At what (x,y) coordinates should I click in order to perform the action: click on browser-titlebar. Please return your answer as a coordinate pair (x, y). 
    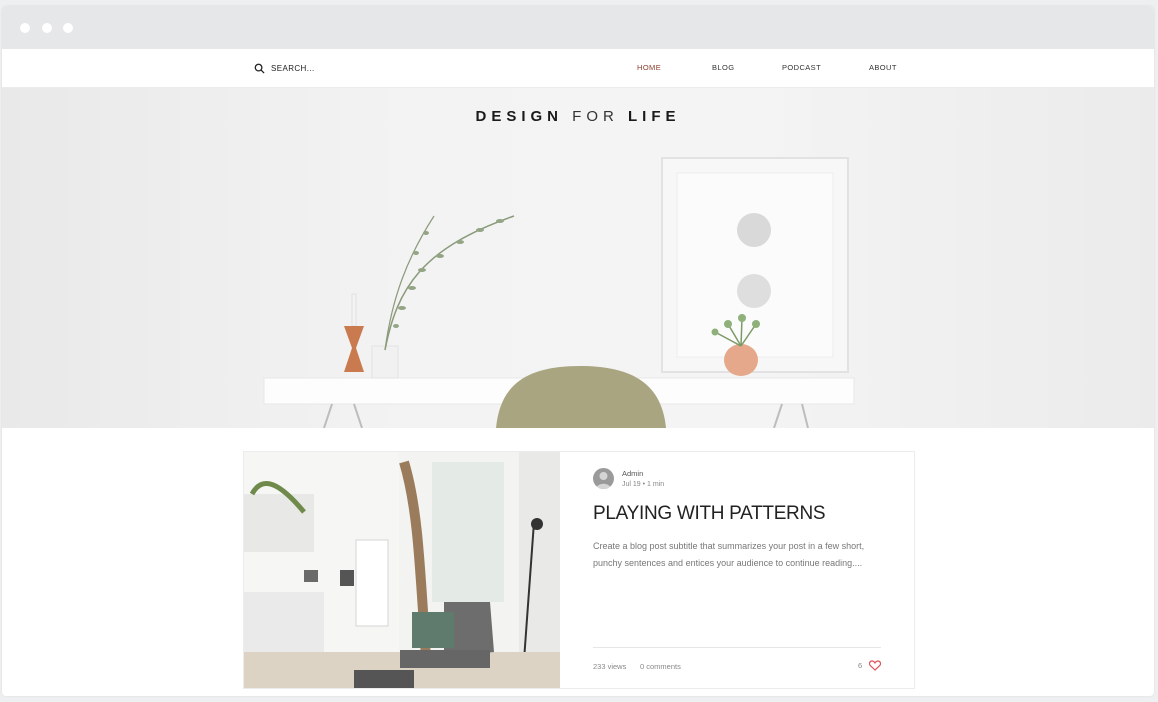
    Looking at the image, I should click on (578, 27).